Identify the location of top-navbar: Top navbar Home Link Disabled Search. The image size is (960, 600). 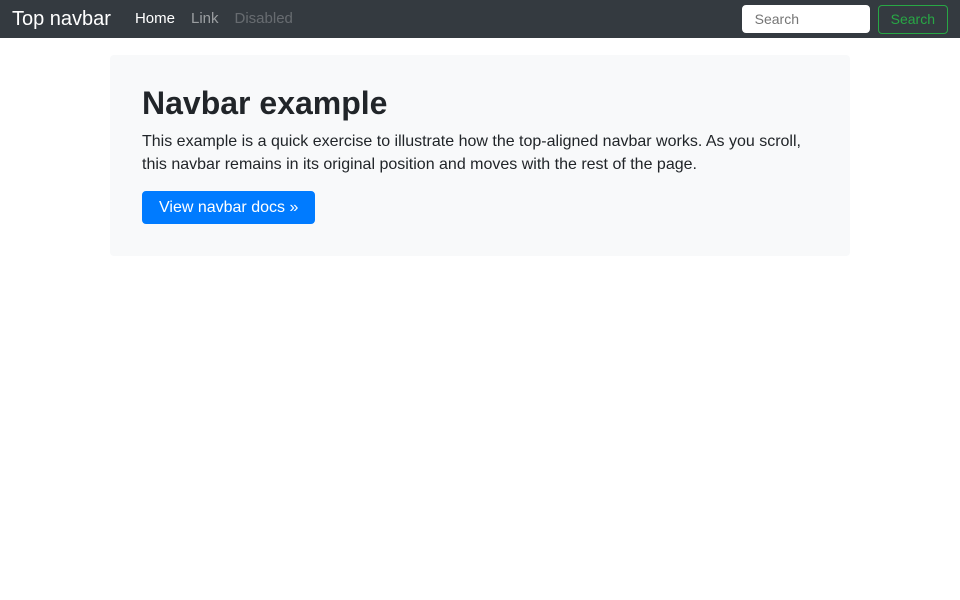
(480, 19).